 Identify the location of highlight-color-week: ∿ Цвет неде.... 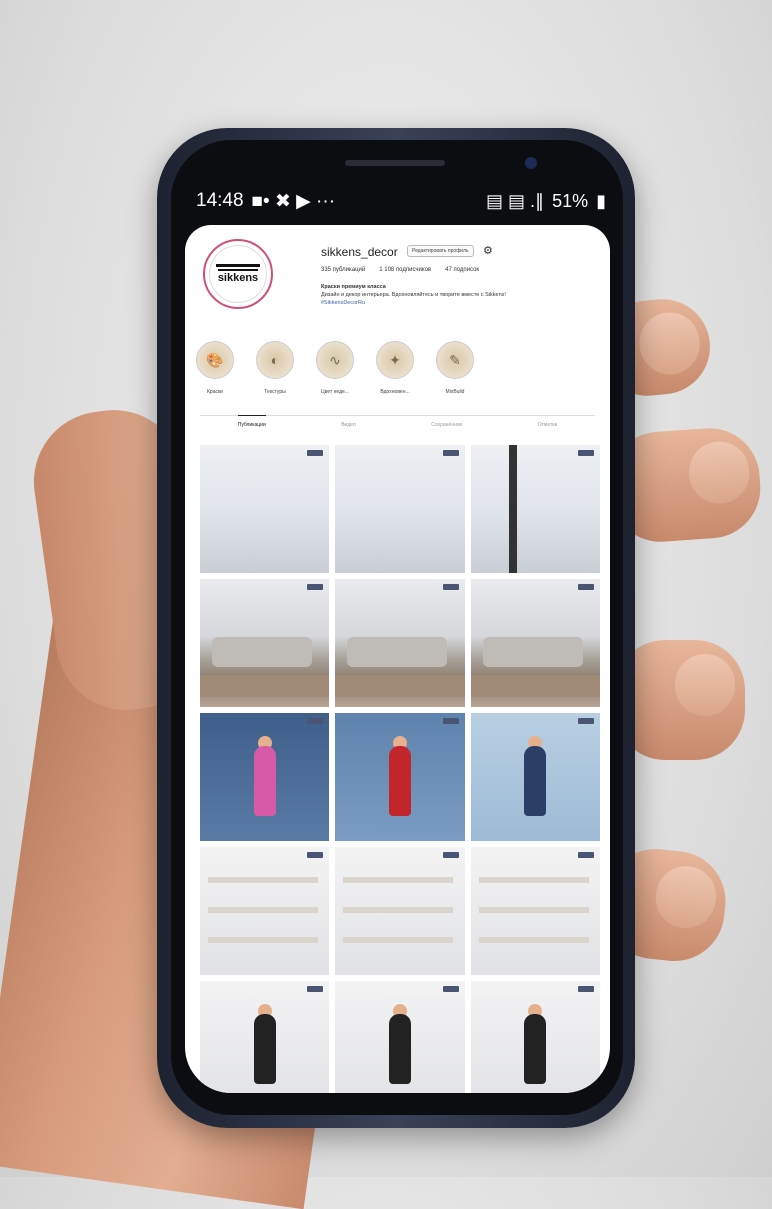
(335, 368).